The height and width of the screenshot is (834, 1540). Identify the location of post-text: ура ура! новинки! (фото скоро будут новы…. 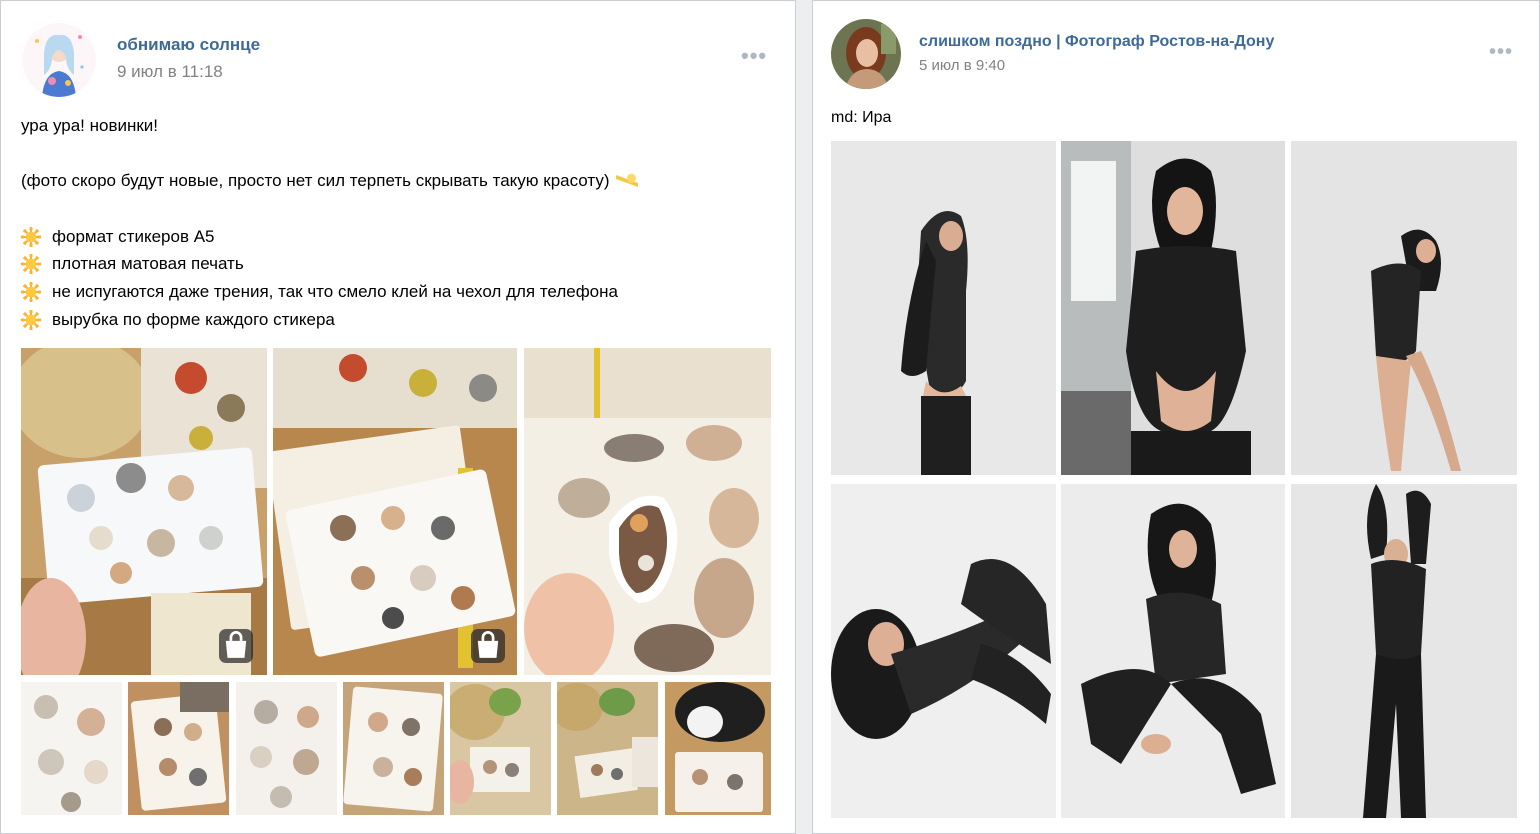
(329, 223).